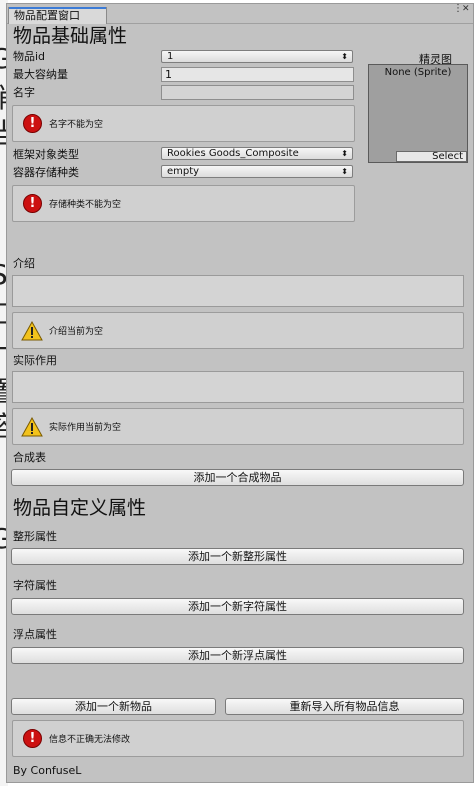 Image resolution: width=476 pixels, height=786 pixels. I want to click on window-close-icon: ✕, so click(466, 9).